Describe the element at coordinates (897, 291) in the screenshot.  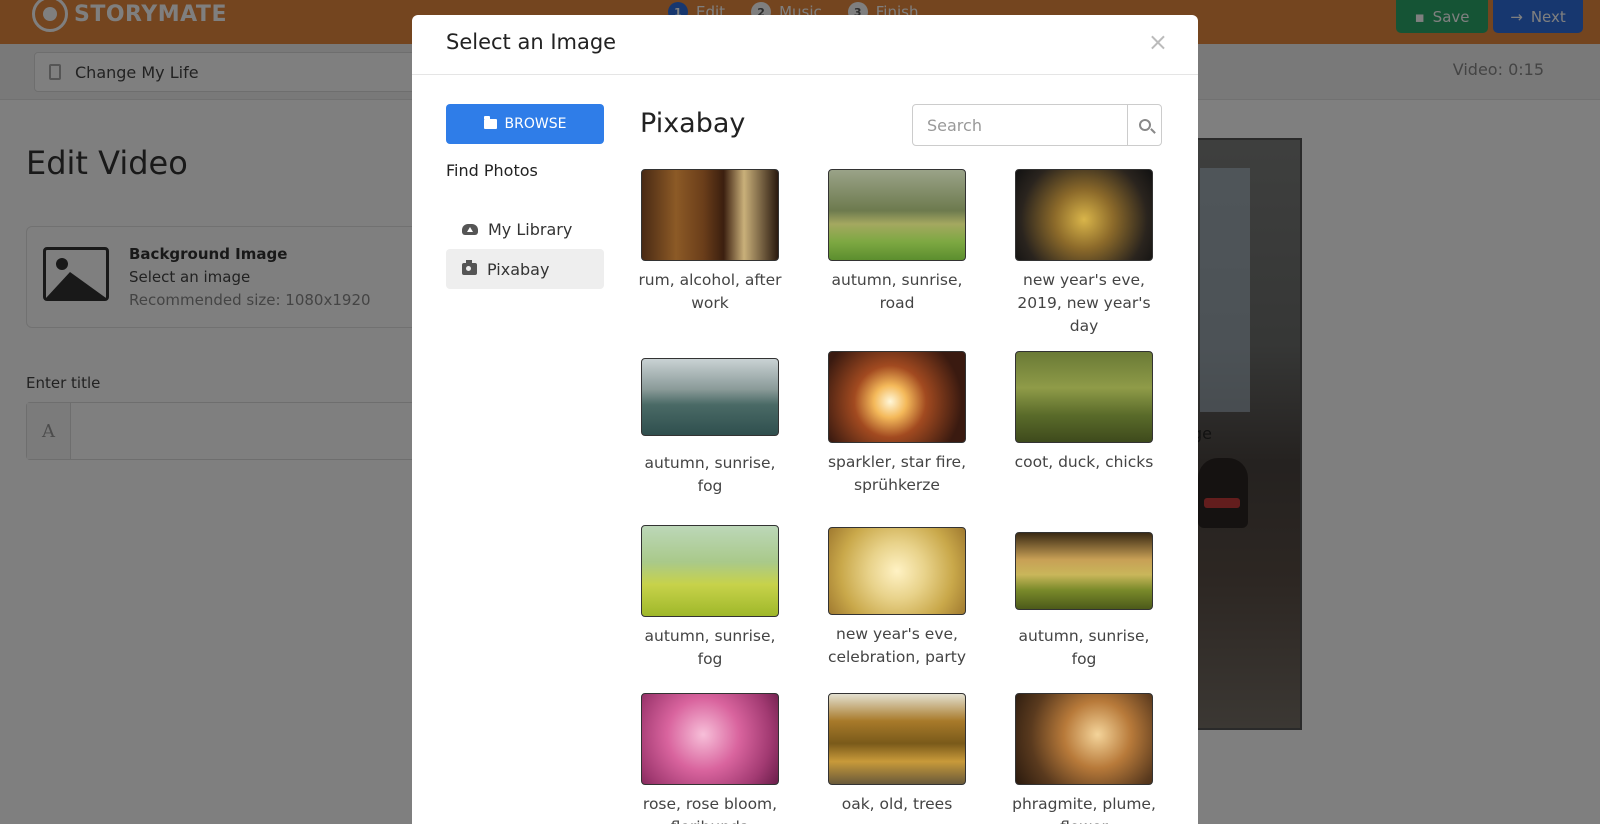
I see `image-caption: autumn, sunrise, road` at that location.